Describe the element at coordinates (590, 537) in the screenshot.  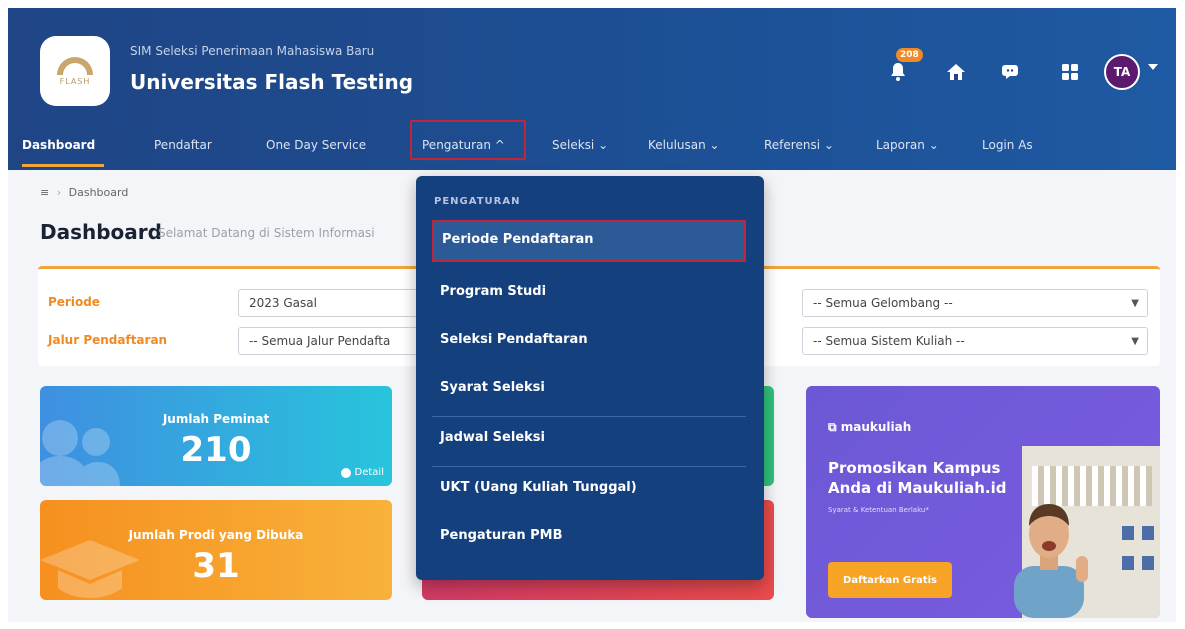
I see `menu-item-pengaturan-pmb: Pengaturan PMB` at that location.